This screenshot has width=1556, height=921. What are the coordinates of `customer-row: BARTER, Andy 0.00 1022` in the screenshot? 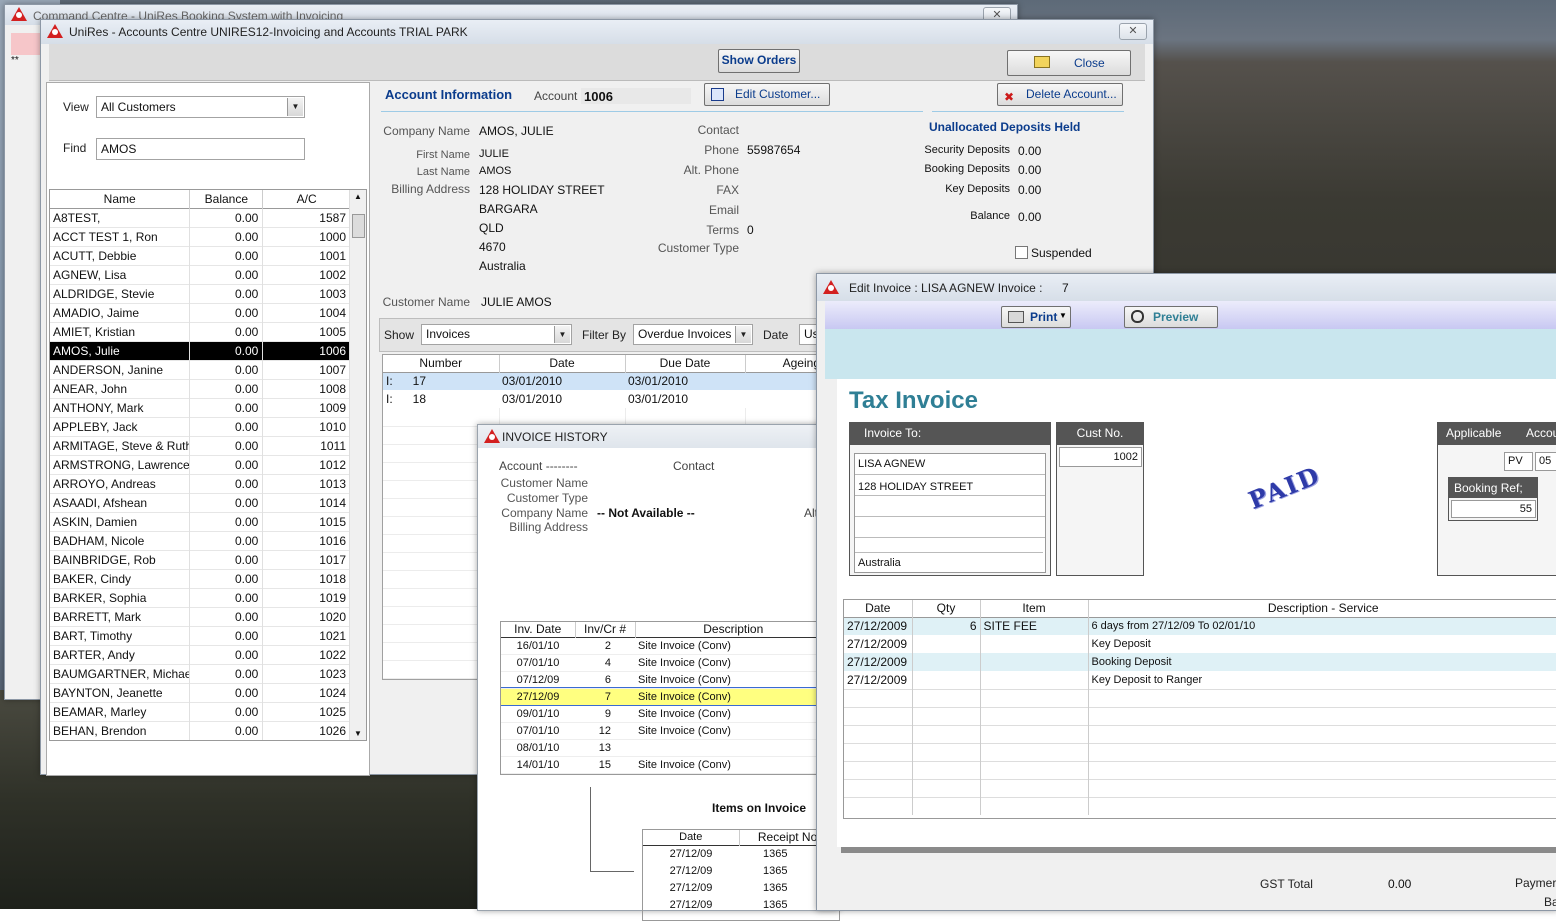 It's located at (200, 654).